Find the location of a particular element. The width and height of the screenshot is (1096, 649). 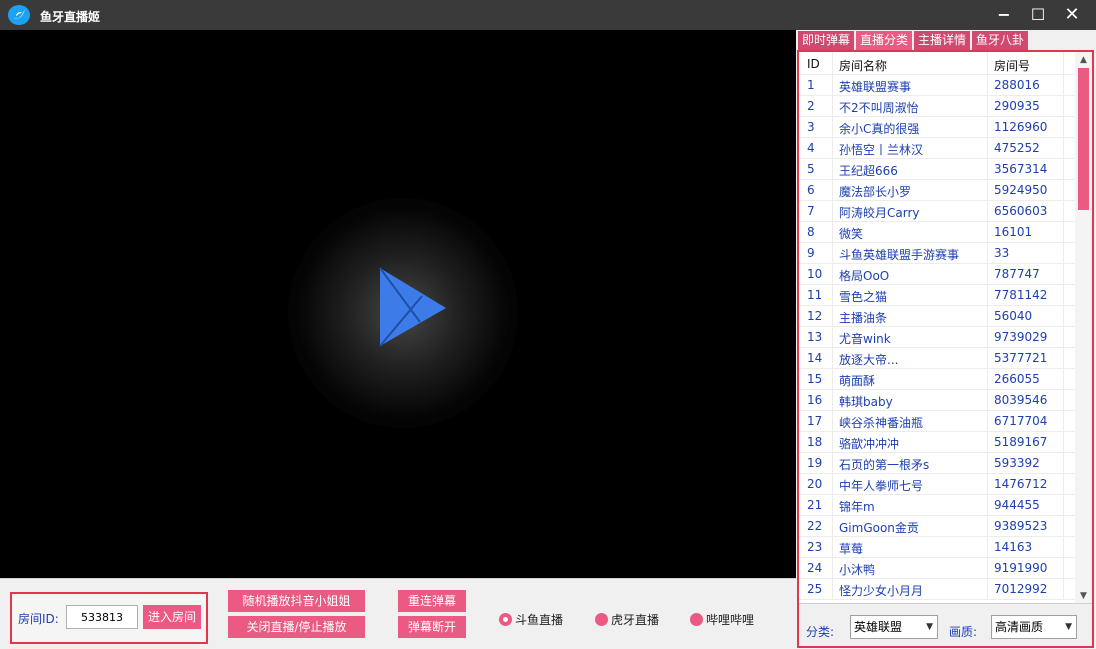

table-row: 5 王纪超666 3567314 is located at coordinates (937, 169).